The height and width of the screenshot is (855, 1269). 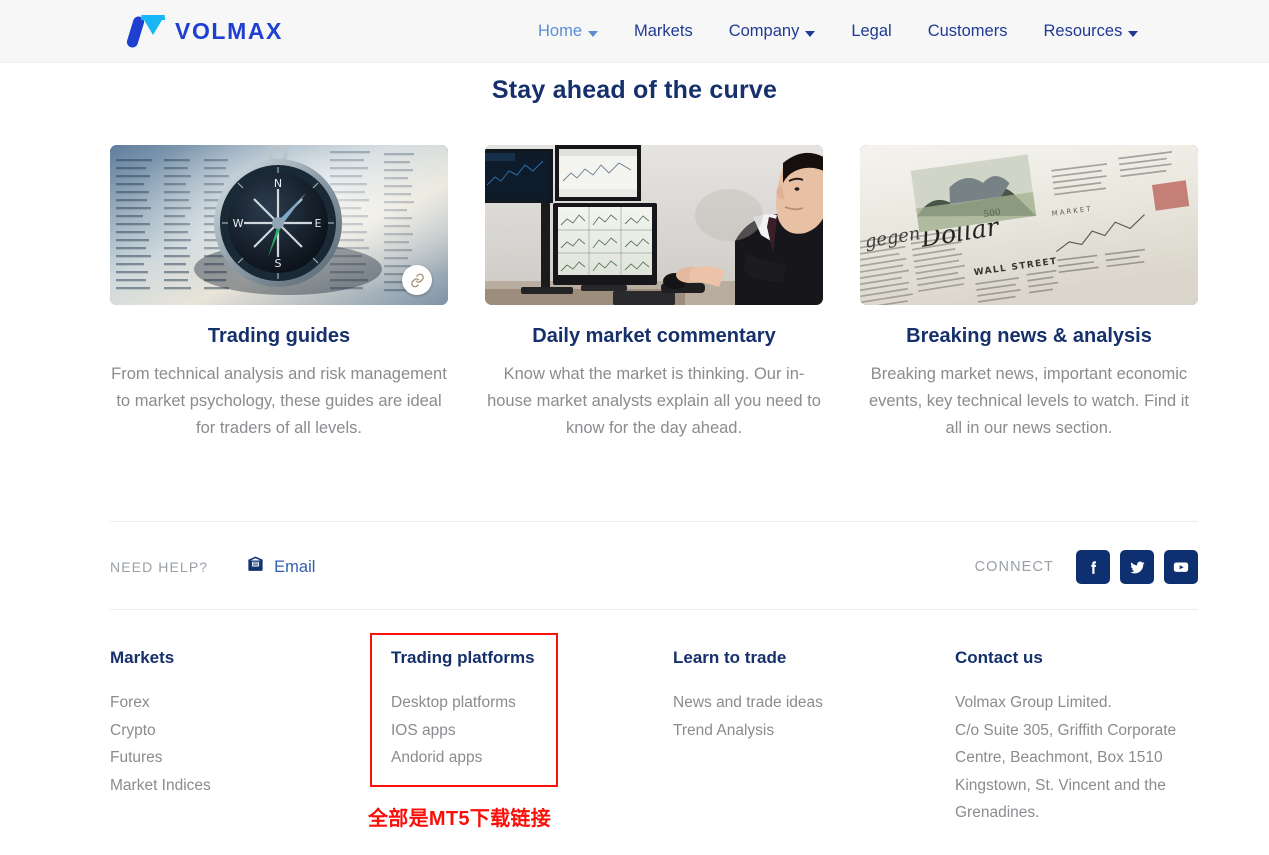 What do you see at coordinates (516, 758) in the screenshot?
I see `footer-link: Andorid apps` at bounding box center [516, 758].